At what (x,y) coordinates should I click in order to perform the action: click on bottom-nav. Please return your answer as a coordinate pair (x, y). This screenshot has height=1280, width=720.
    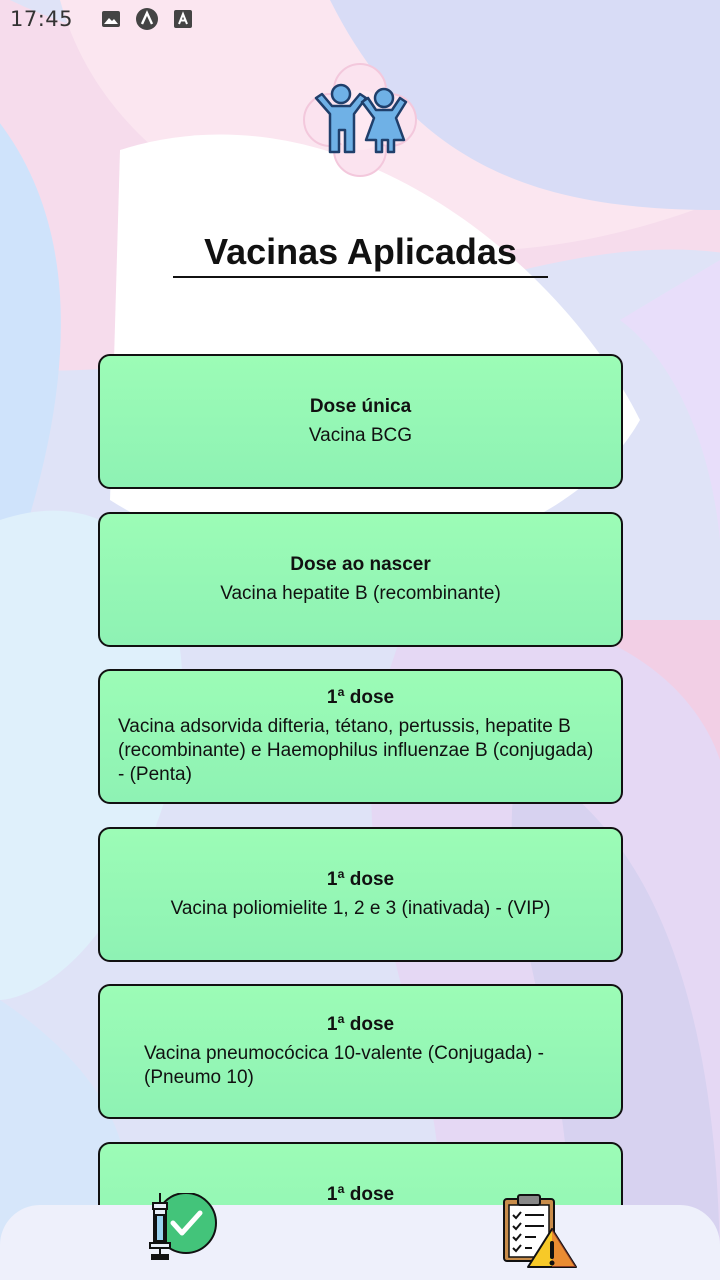
    Looking at the image, I should click on (360, 1236).